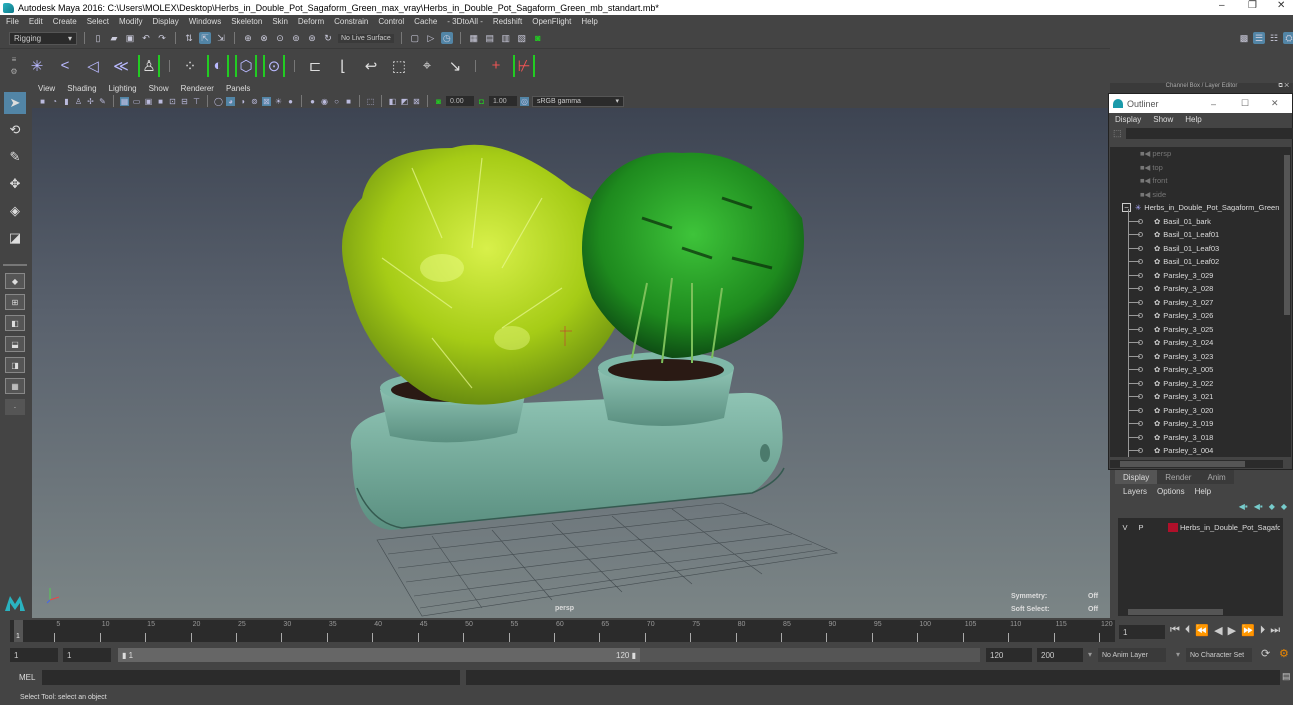 The height and width of the screenshot is (705, 1293). What do you see at coordinates (130, 38) in the screenshot?
I see `save-scene-icon: ▣` at bounding box center [130, 38].